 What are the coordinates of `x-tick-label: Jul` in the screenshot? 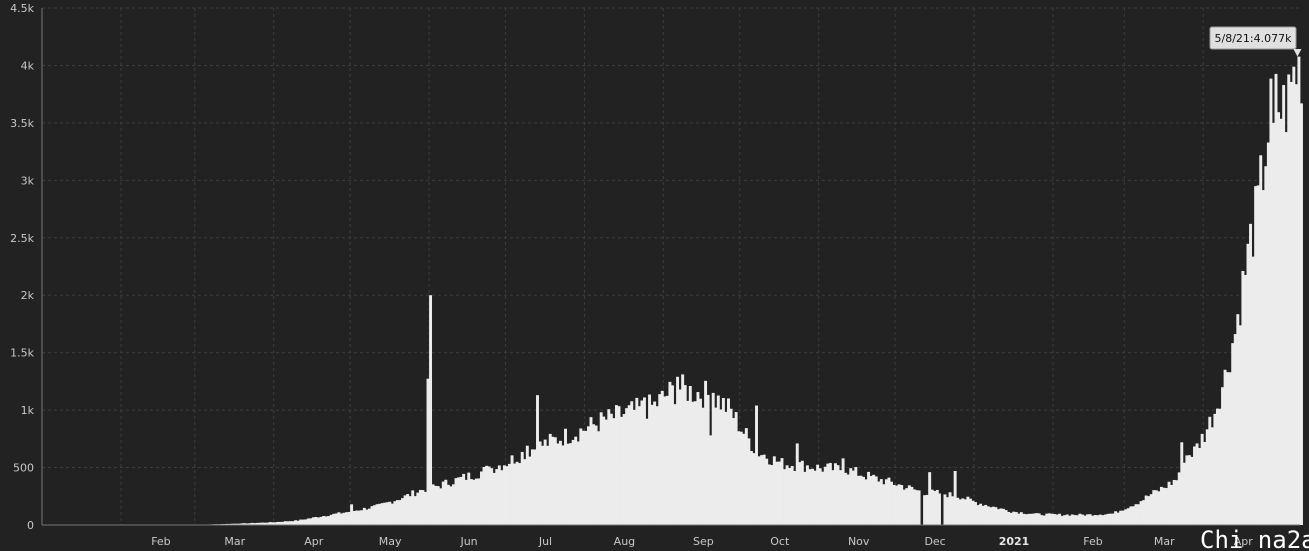 It's located at (545, 541).